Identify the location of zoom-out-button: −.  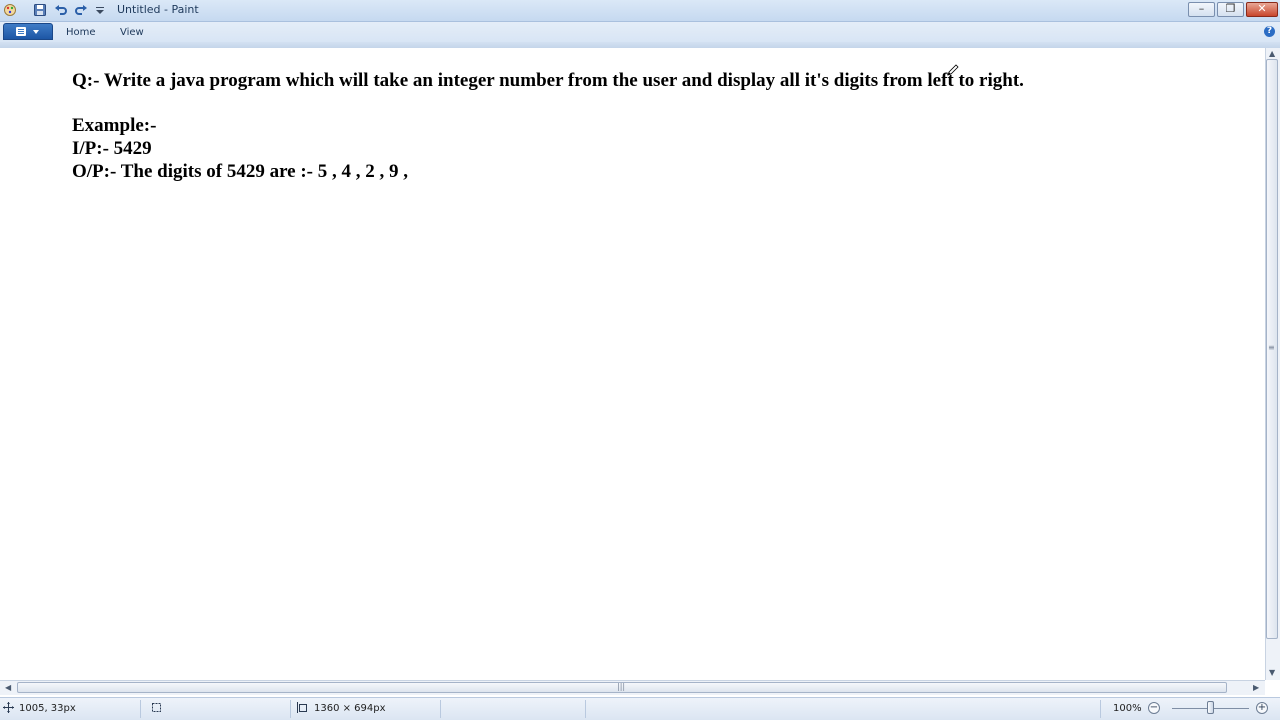
(1154, 708).